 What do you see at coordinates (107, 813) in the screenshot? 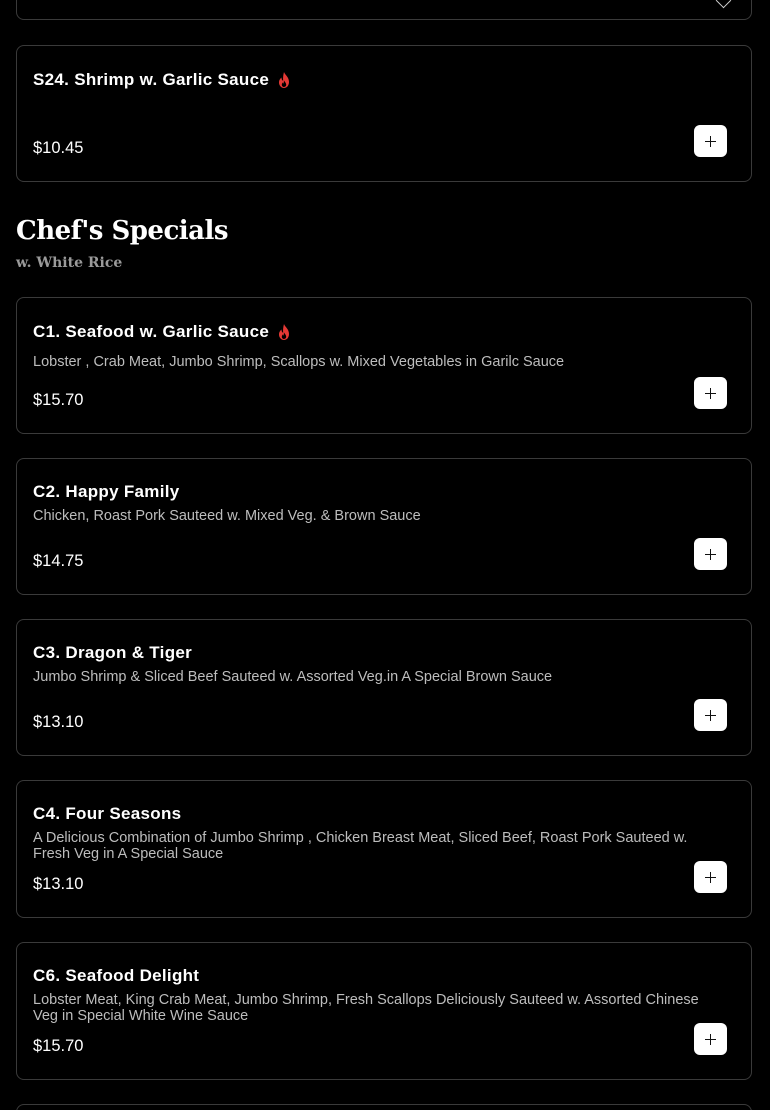
I see `item-title: C4. Four Seasons` at bounding box center [107, 813].